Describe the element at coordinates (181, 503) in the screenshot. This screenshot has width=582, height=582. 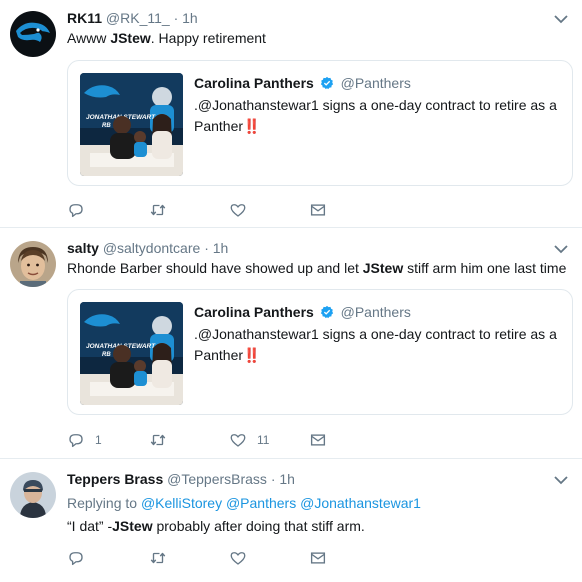
I see `mention-link: @KelliStorey` at that location.